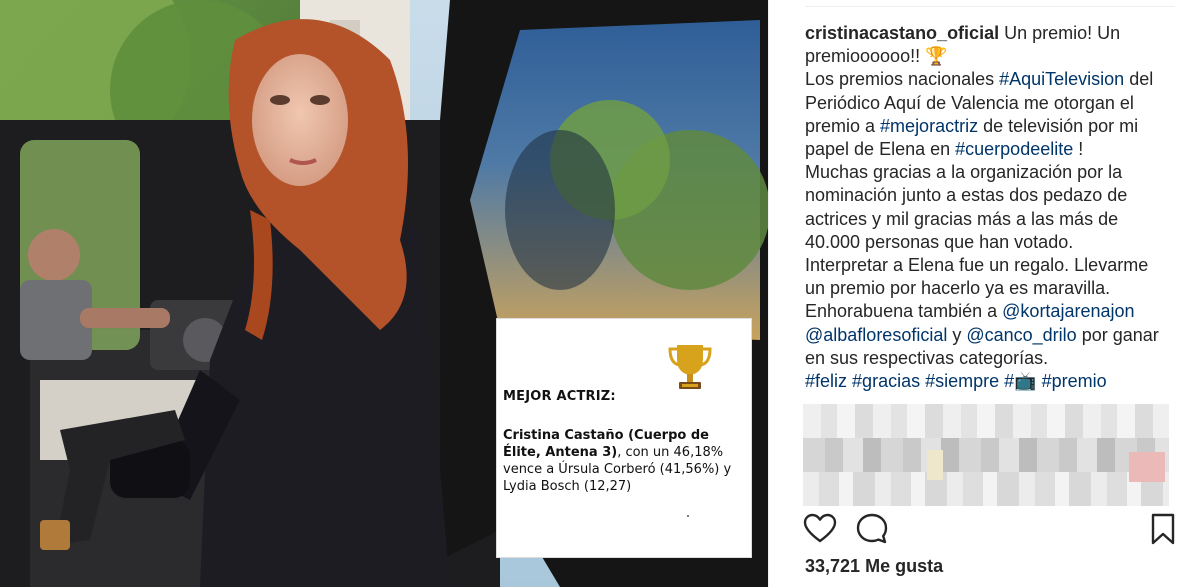 The height and width of the screenshot is (587, 1200). What do you see at coordinates (876, 56) in the screenshot?
I see `caption-text: premioooooo!! 🏆` at bounding box center [876, 56].